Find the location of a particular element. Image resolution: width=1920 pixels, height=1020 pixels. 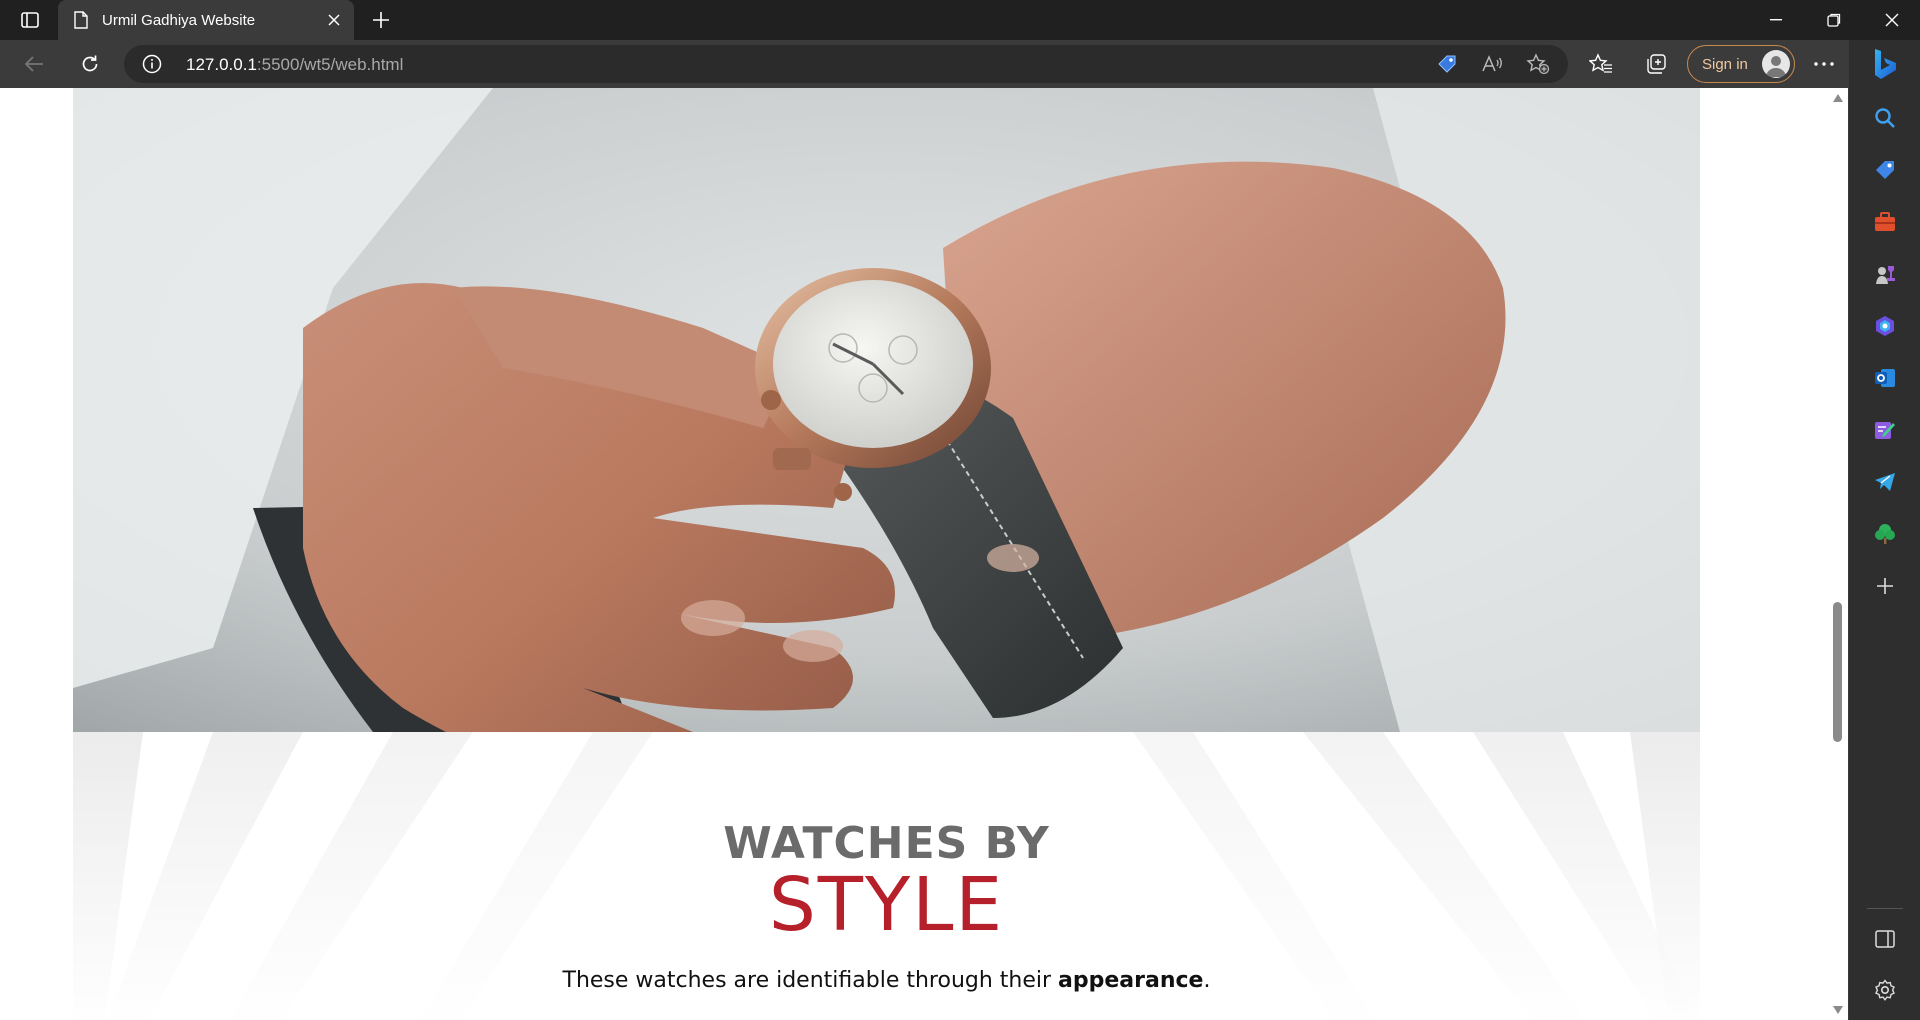

more-button is located at coordinates (1824, 64).